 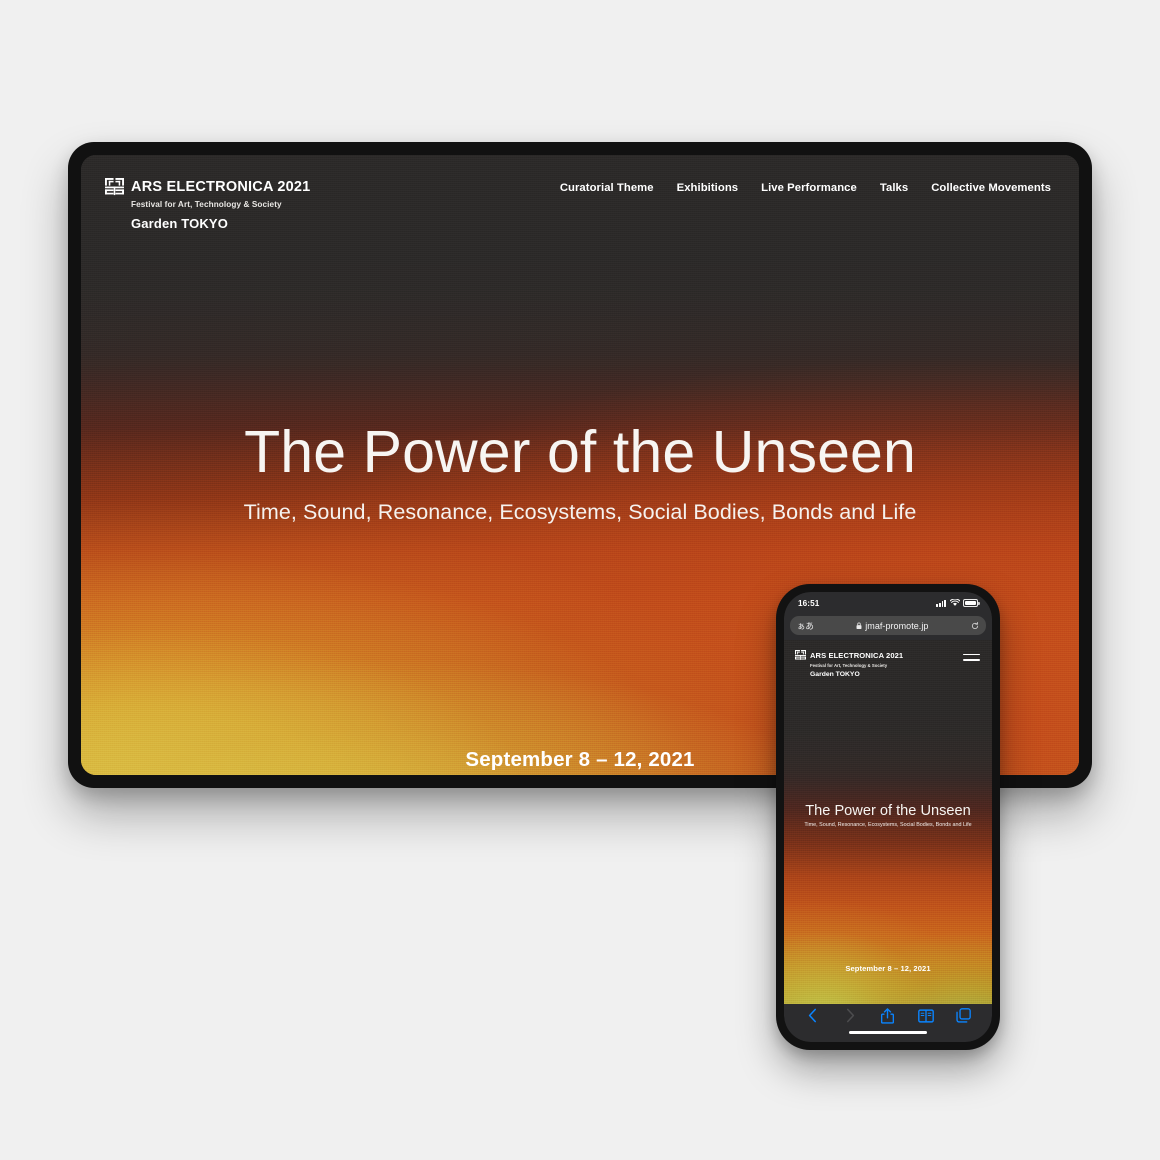 What do you see at coordinates (179, 224) in the screenshot?
I see `brand-garden-label: Garden TOKYO` at bounding box center [179, 224].